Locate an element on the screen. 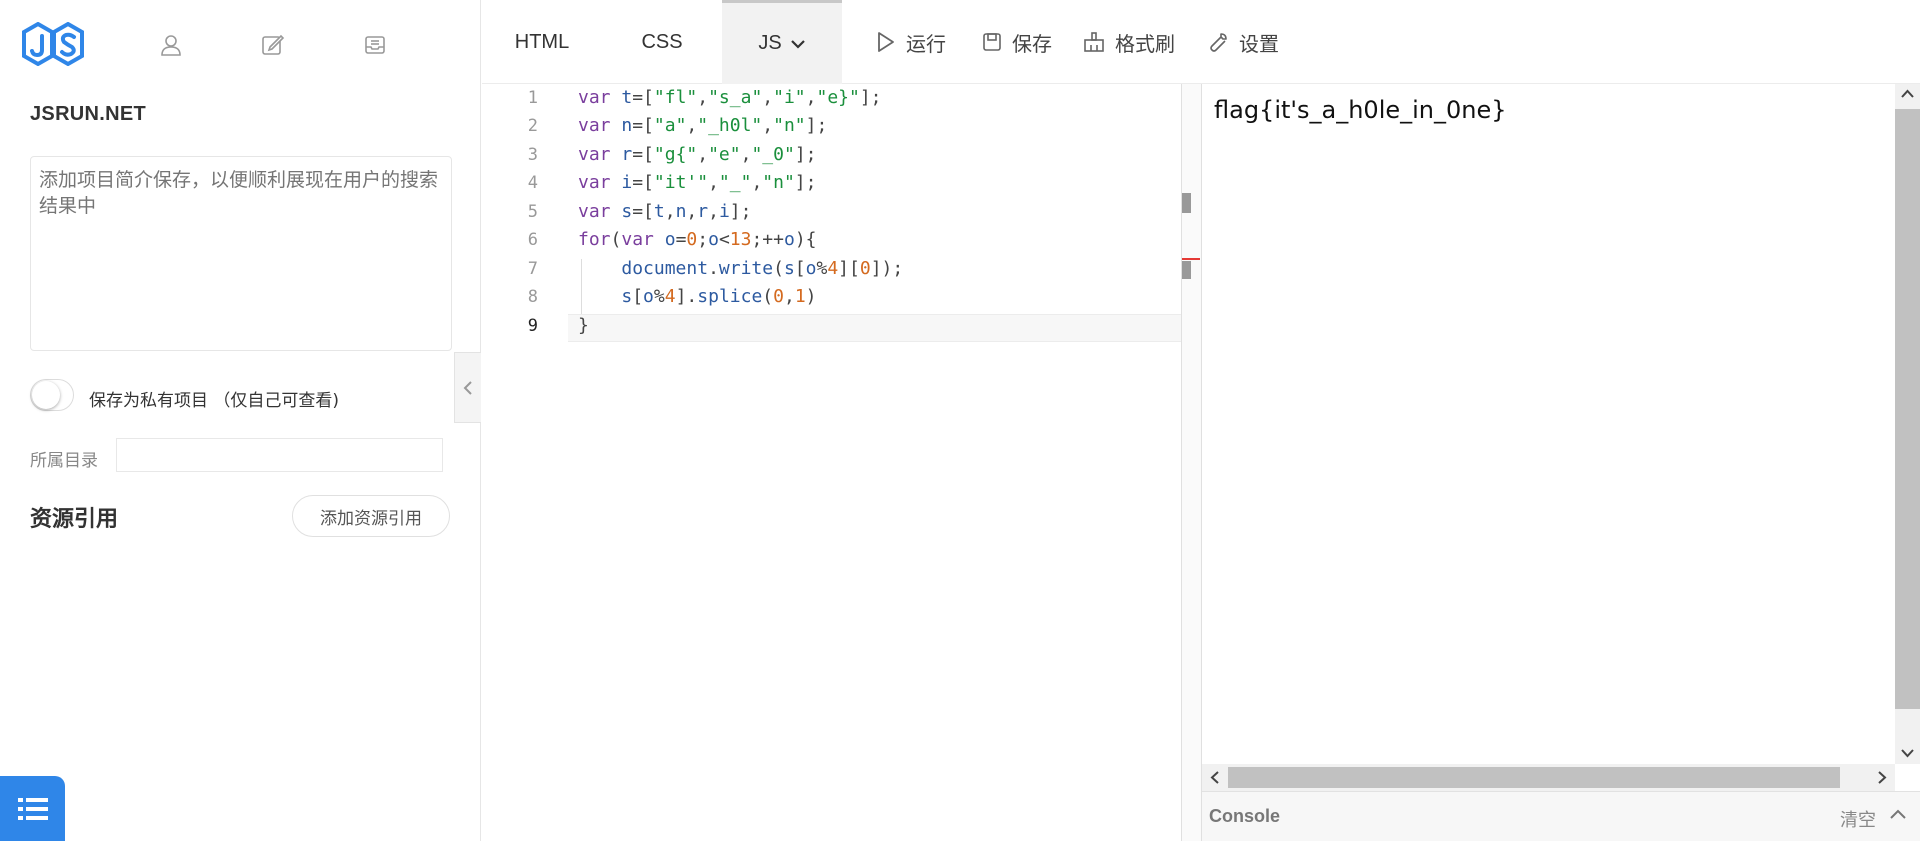 The width and height of the screenshot is (1920, 841). console-clear-button: 清空 is located at coordinates (1858, 819).